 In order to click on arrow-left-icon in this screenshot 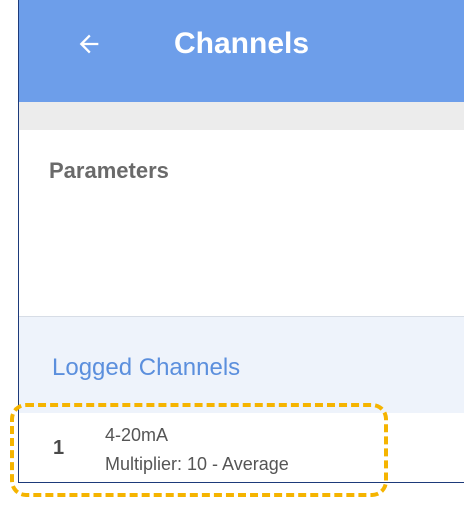, I will do `click(89, 44)`.